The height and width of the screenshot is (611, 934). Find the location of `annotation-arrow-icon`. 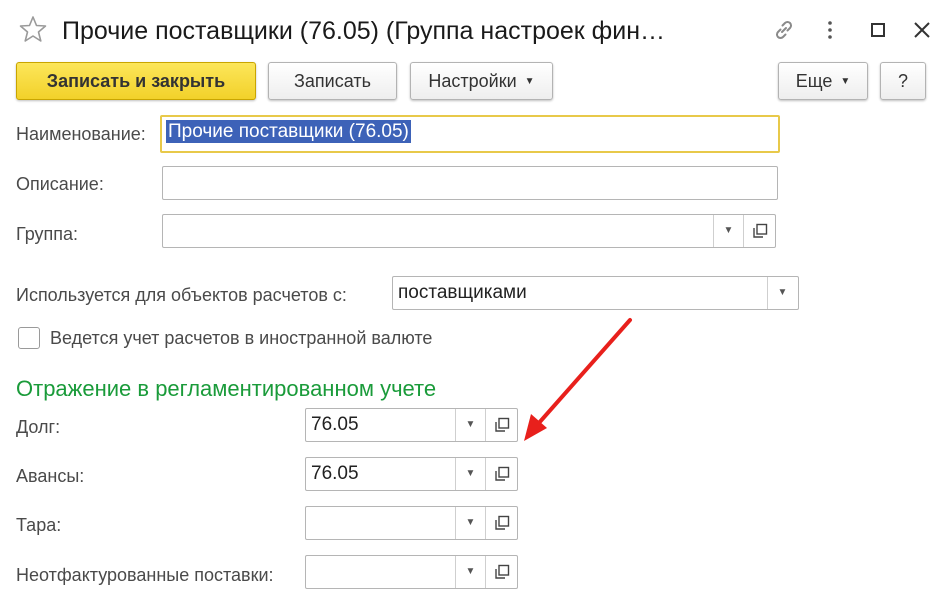

annotation-arrow-icon is located at coordinates (578, 379).